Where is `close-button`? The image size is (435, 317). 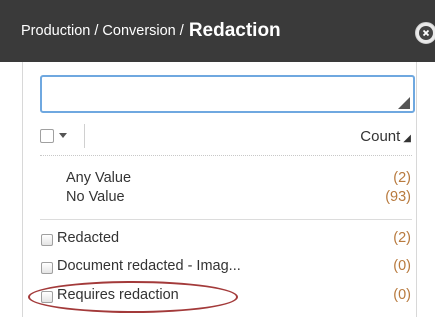
close-button is located at coordinates (425, 33).